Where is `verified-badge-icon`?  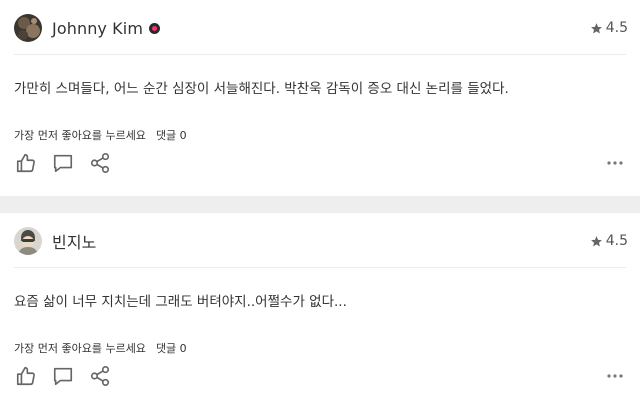
verified-badge-icon is located at coordinates (155, 28).